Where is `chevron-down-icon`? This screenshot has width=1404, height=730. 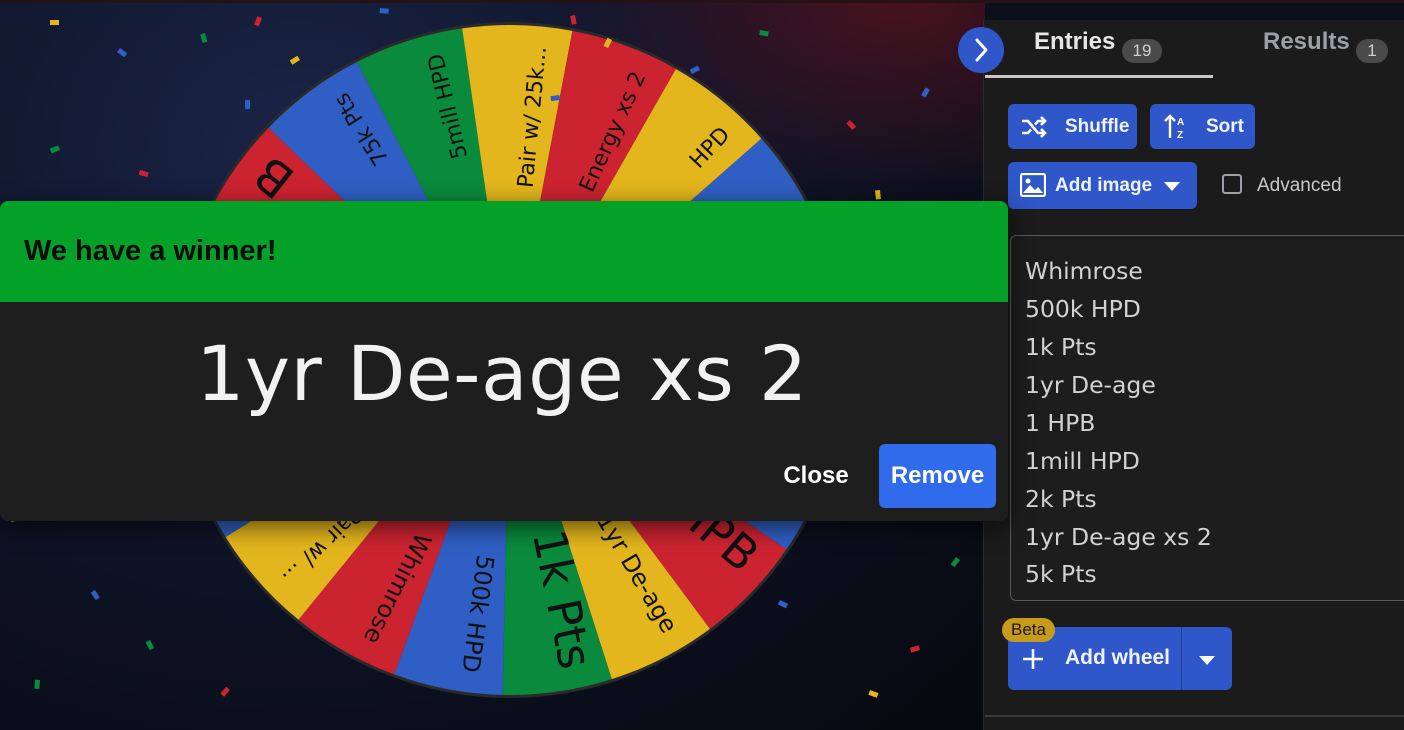 chevron-down-icon is located at coordinates (1172, 186).